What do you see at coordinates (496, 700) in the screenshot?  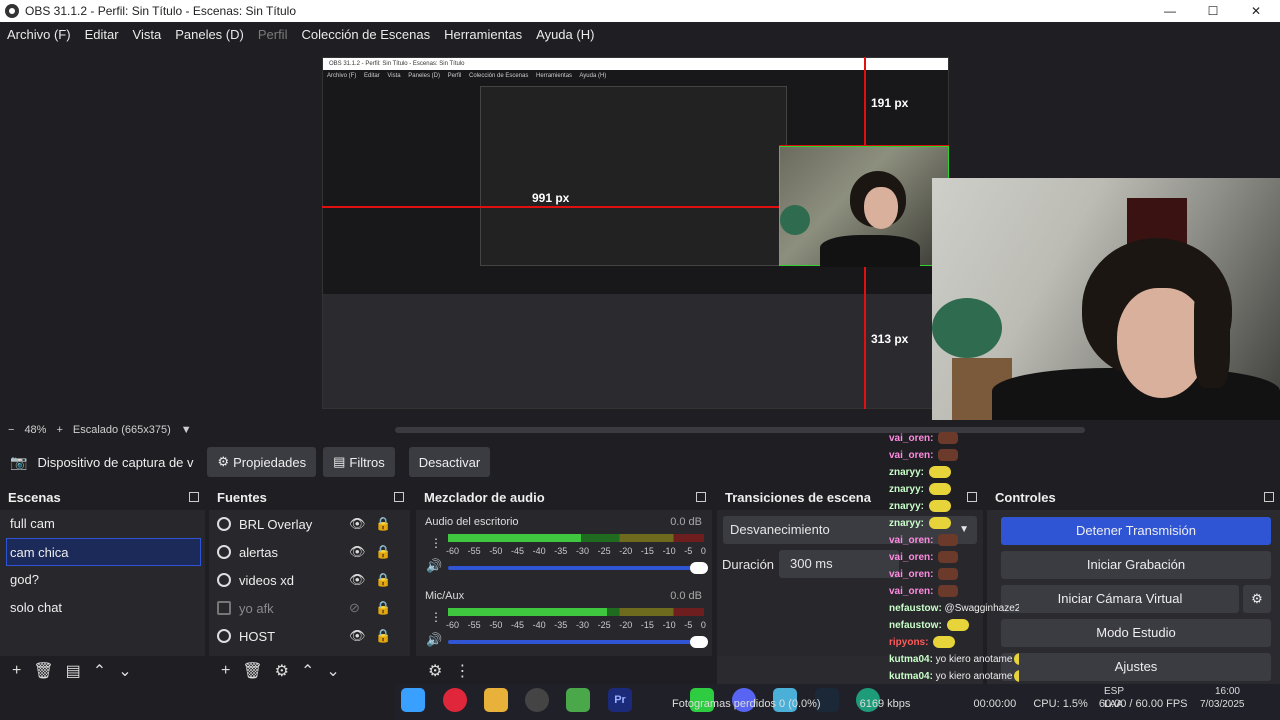 I see `folder-icon` at bounding box center [496, 700].